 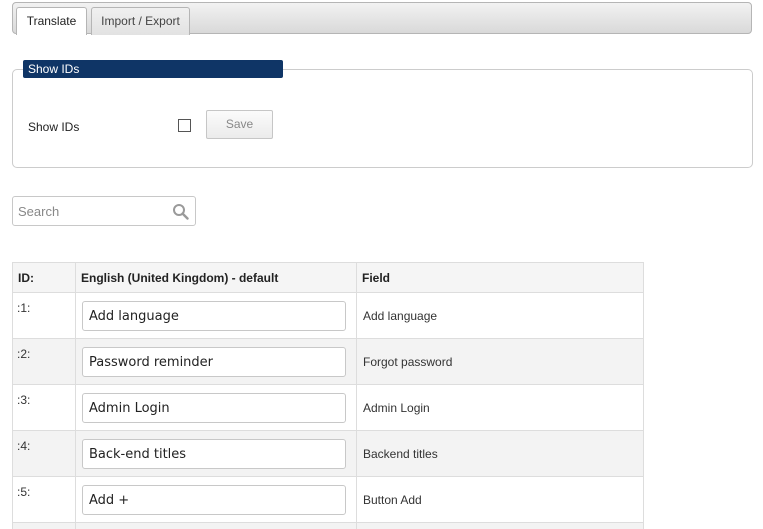 What do you see at coordinates (26, 278) in the screenshot?
I see `column-header-id: ID:` at bounding box center [26, 278].